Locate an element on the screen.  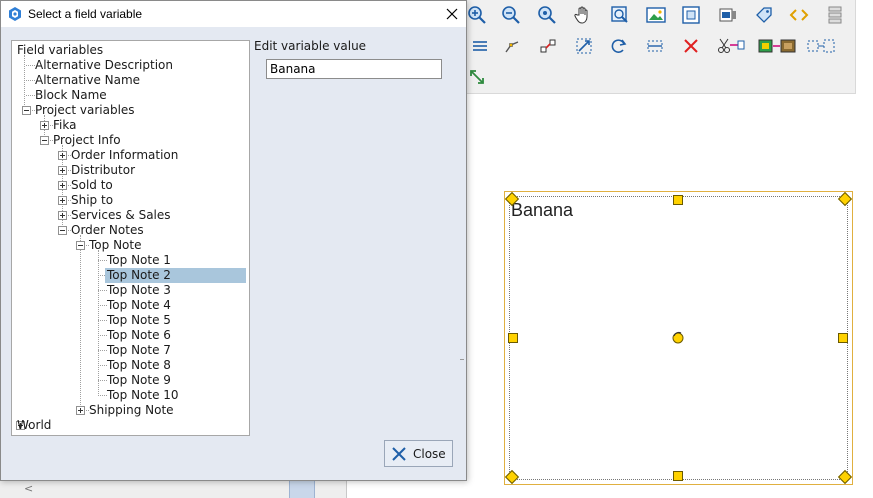
tree-node: Top Note 6 is located at coordinates (130, 335).